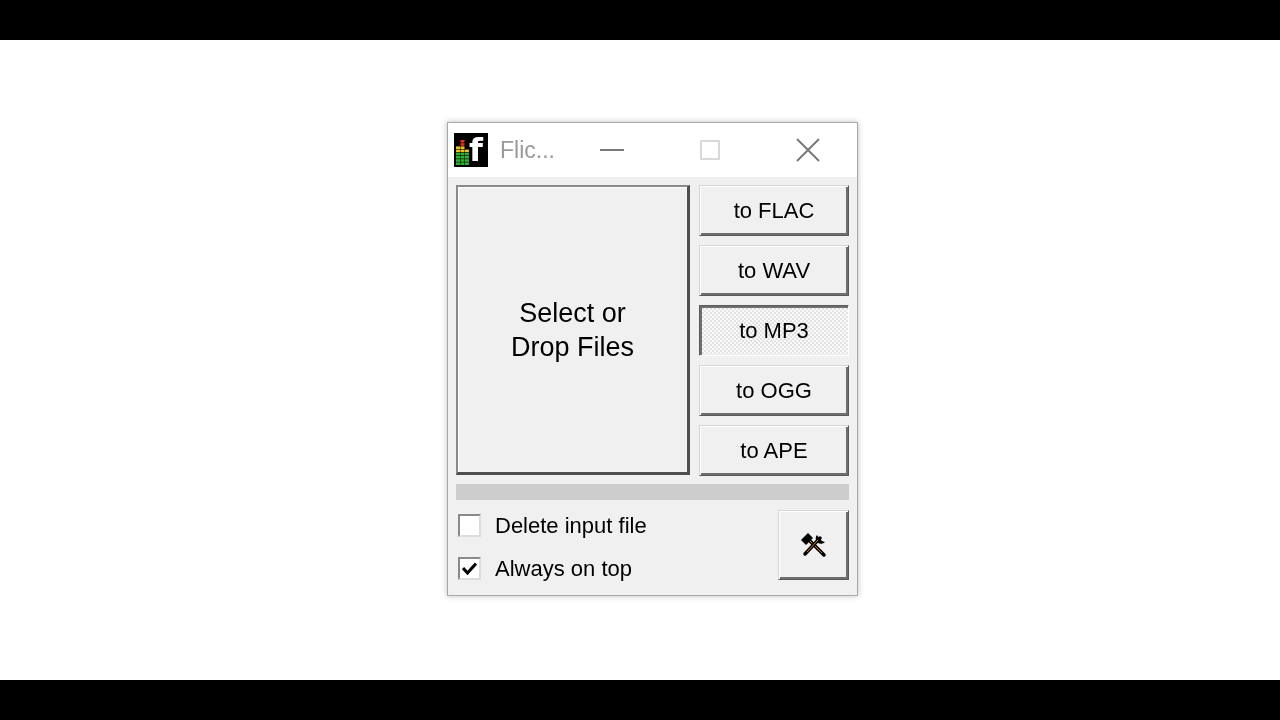 The height and width of the screenshot is (720, 1280). What do you see at coordinates (710, 150) in the screenshot?
I see `maximize-icon` at bounding box center [710, 150].